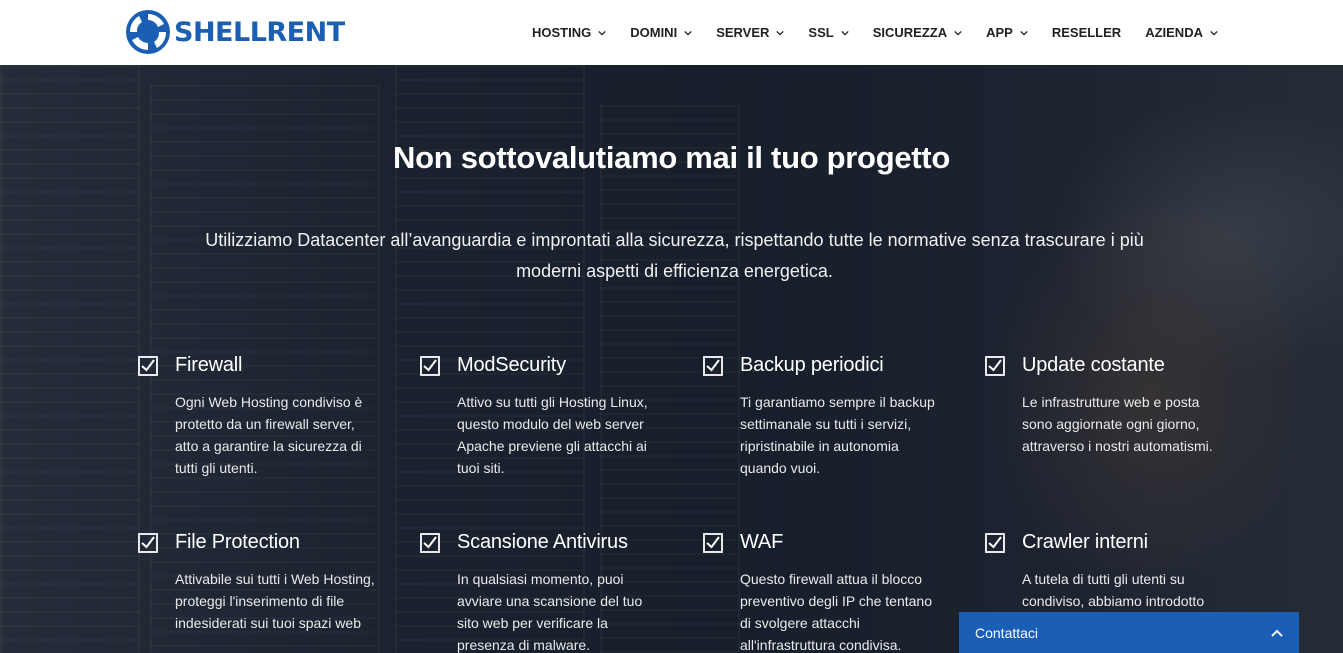 This screenshot has height=653, width=1343. I want to click on feature-title: File Protection, so click(237, 542).